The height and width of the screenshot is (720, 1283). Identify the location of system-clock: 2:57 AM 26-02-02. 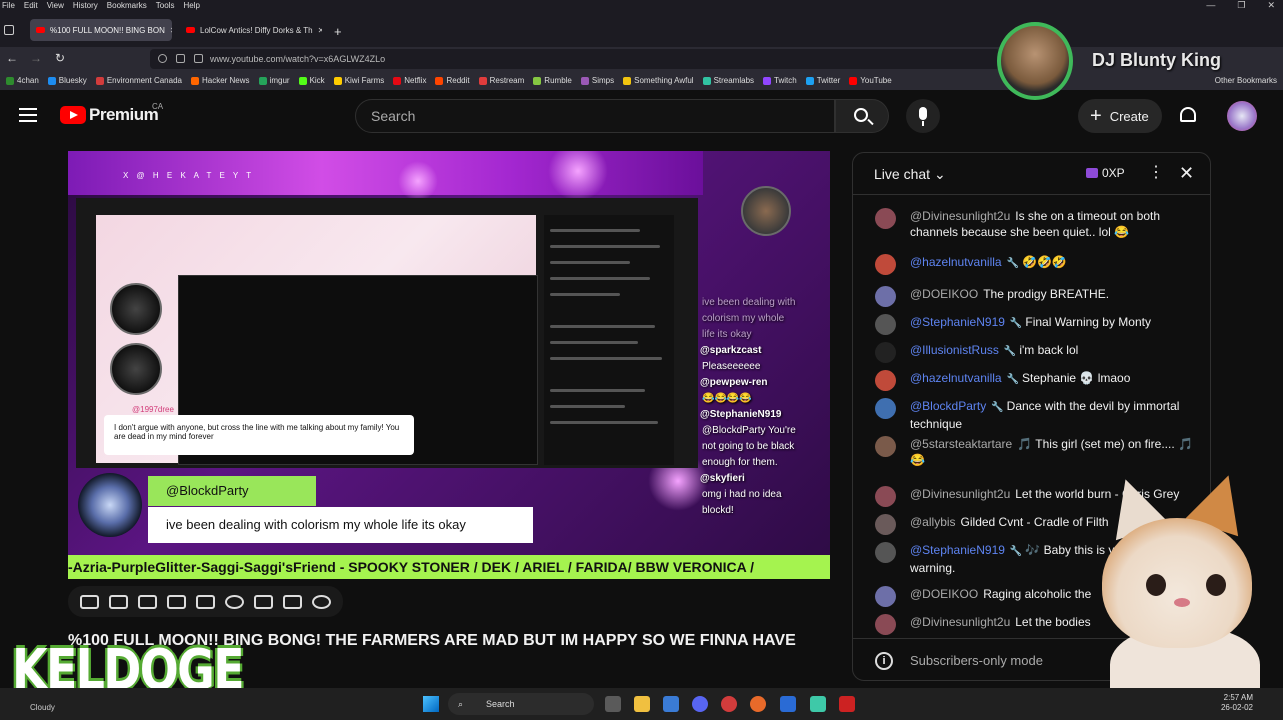
(1237, 703).